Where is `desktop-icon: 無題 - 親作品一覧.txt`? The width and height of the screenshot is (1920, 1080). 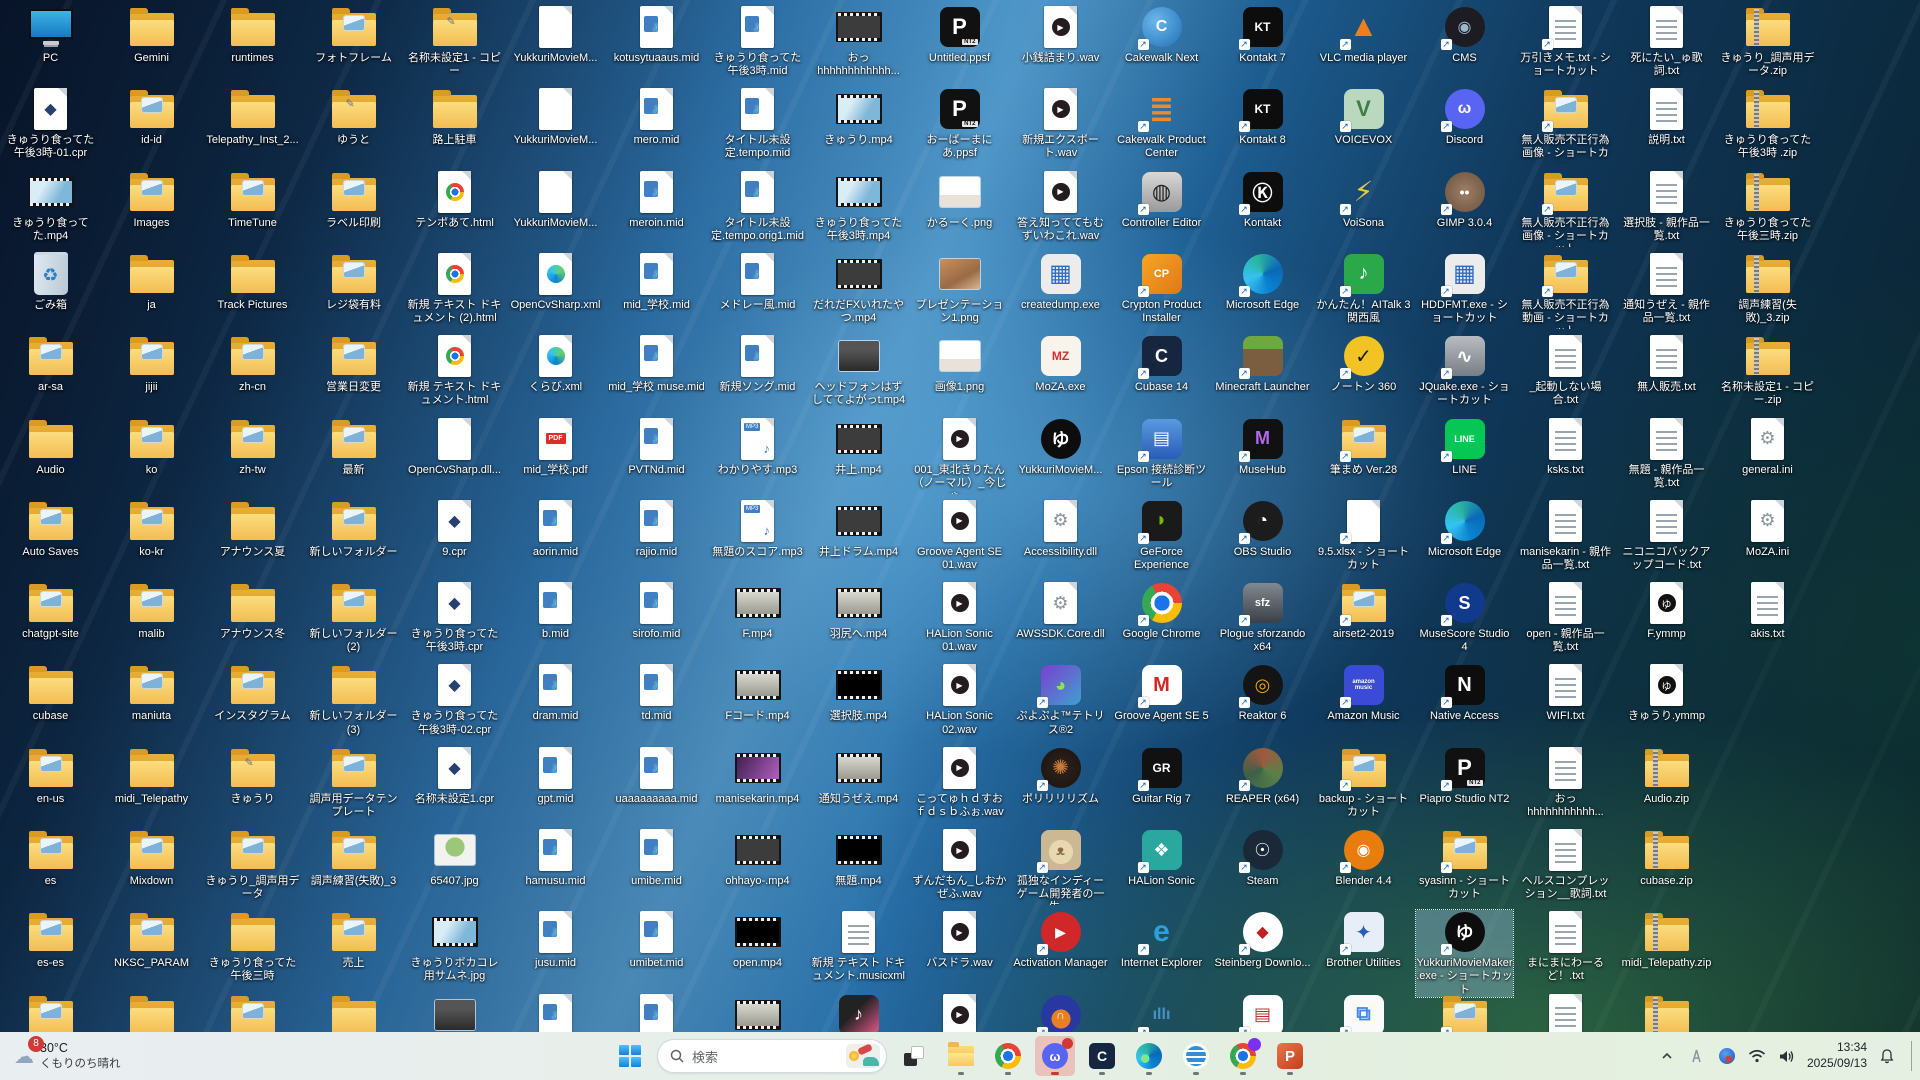 desktop-icon: 無題 - 親作品一覧.txt is located at coordinates (1666, 453).